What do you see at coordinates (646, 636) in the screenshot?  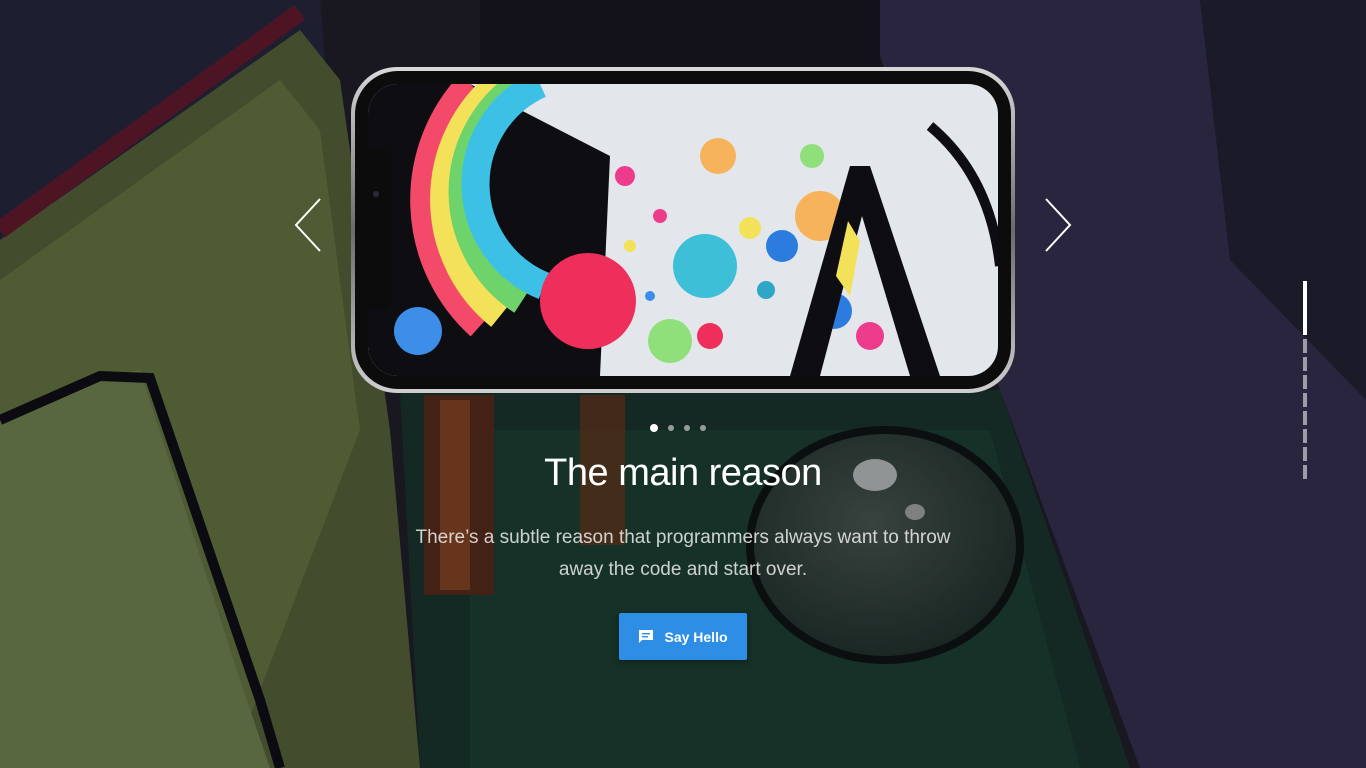 I see `chat-bubble-icon` at bounding box center [646, 636].